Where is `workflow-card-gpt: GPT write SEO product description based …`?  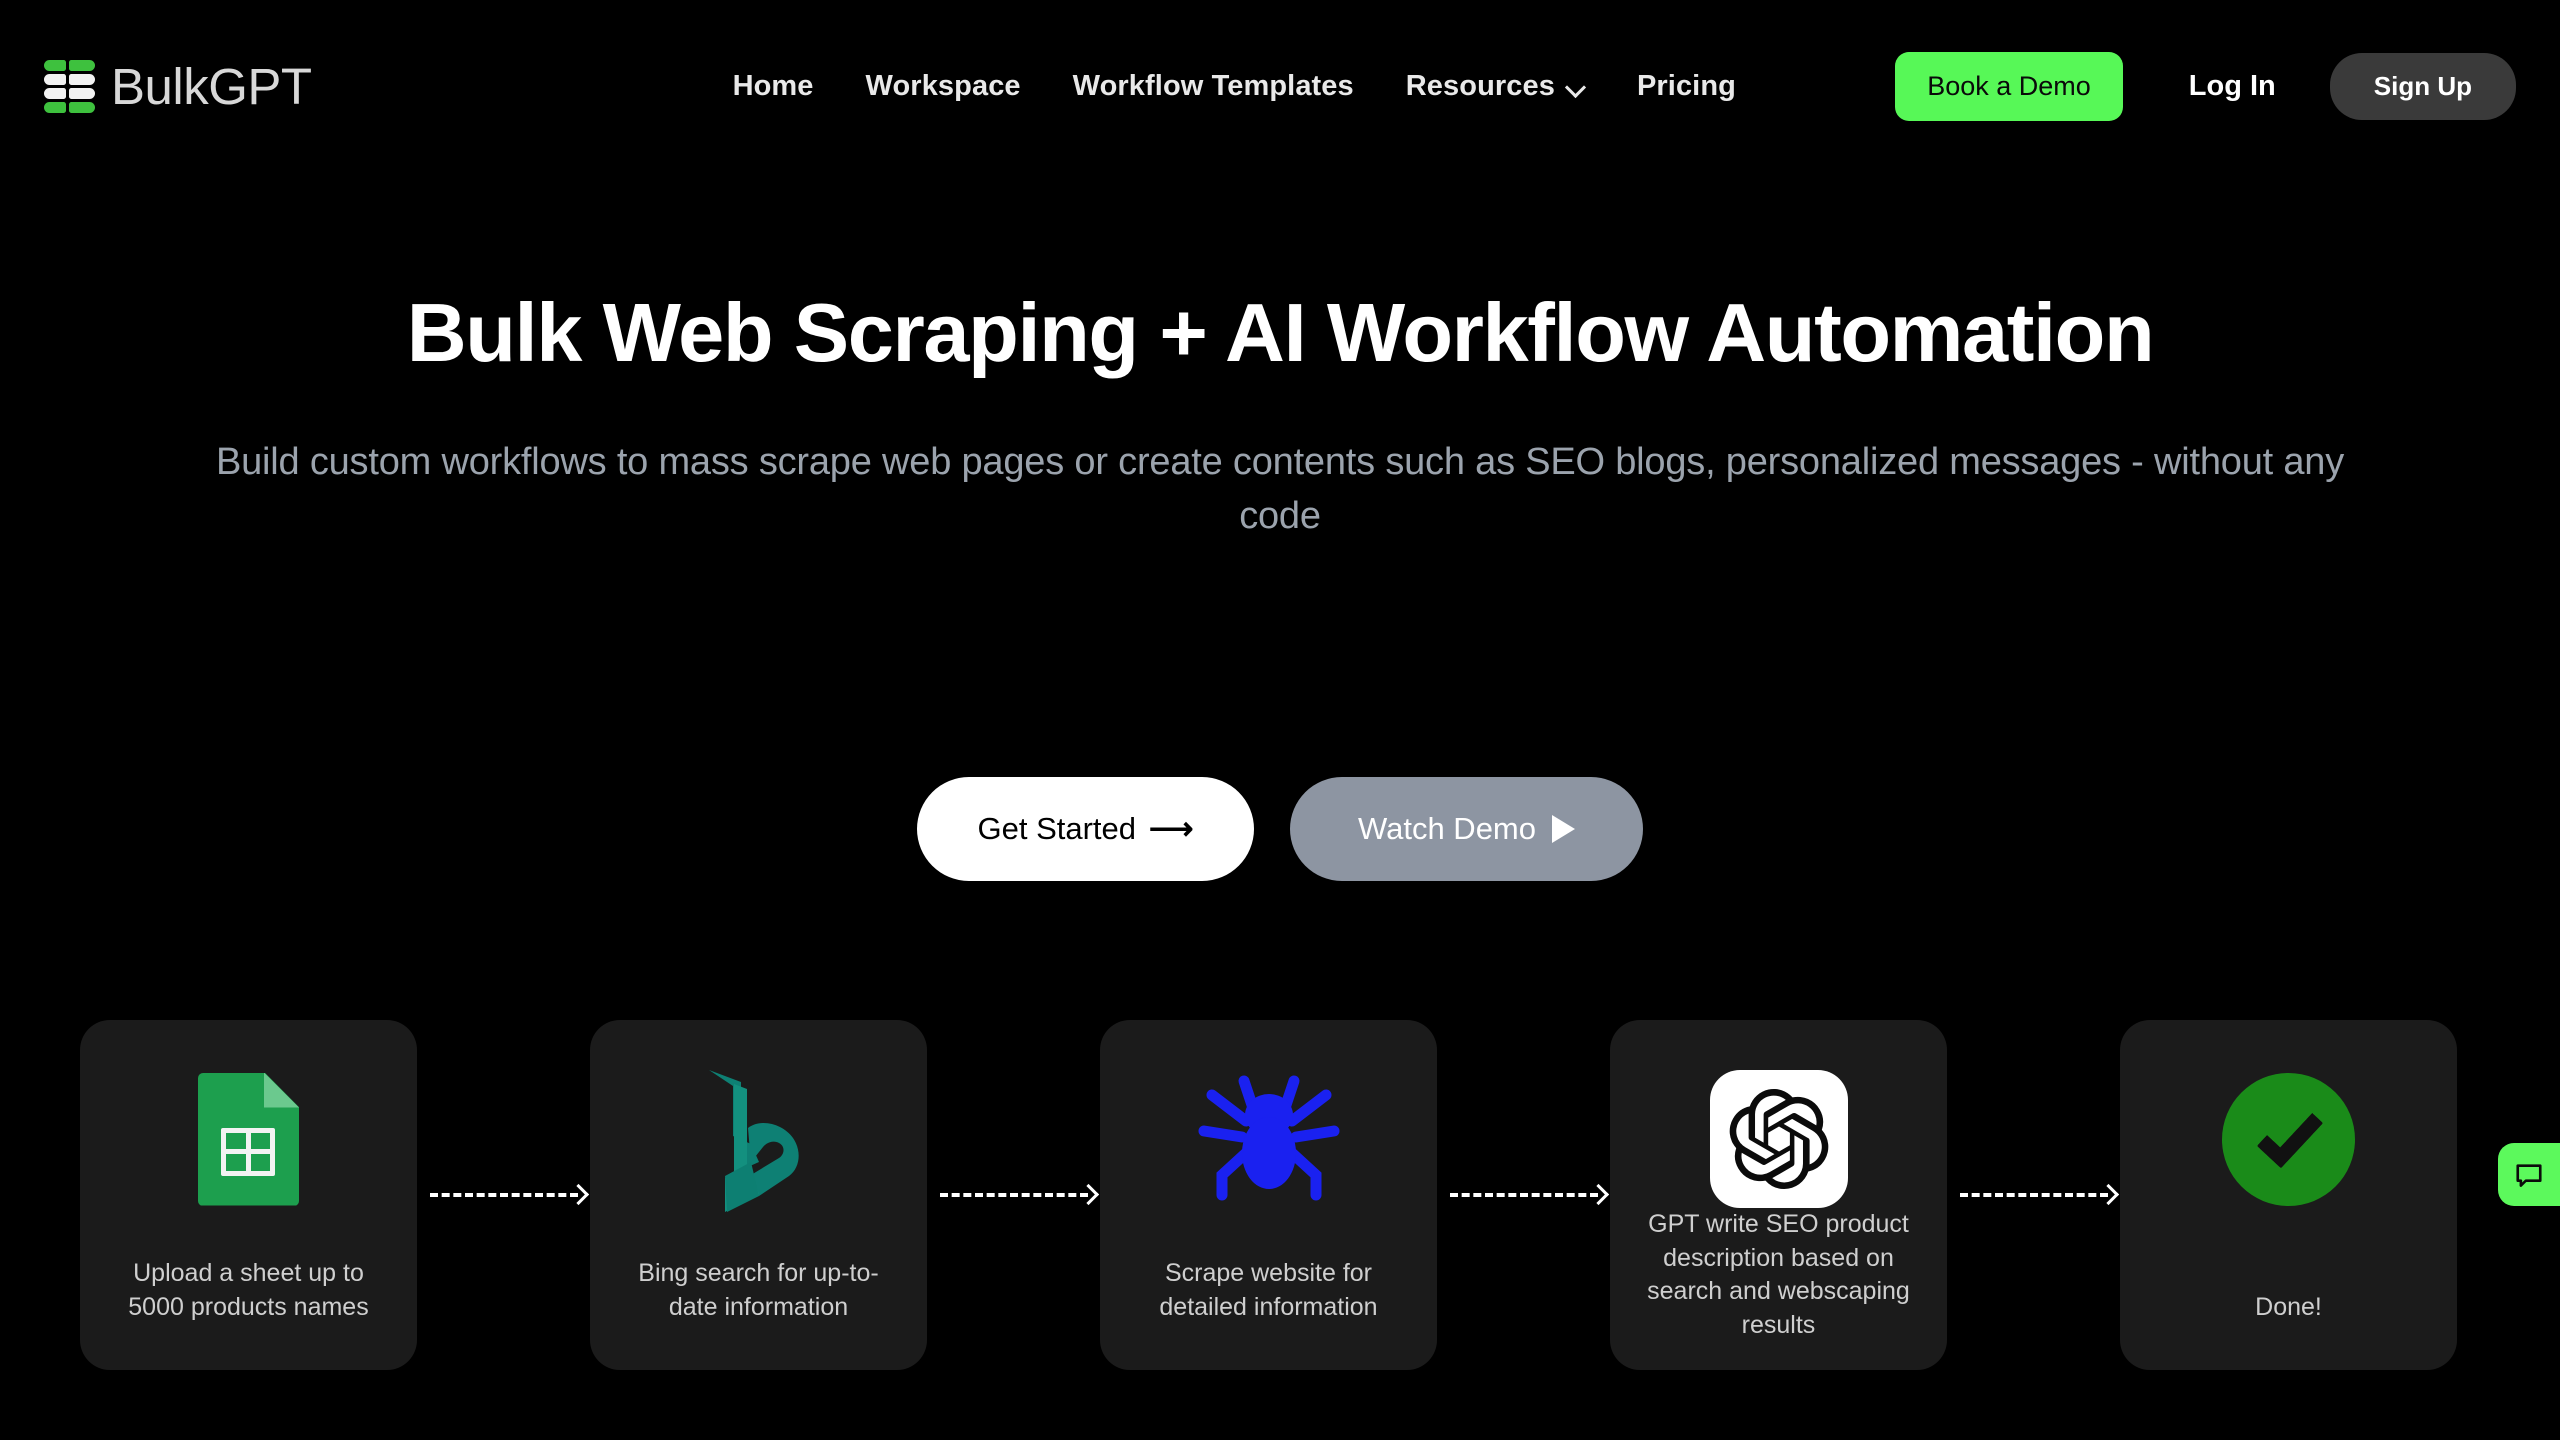
workflow-card-gpt: GPT write SEO product description based … is located at coordinates (1778, 1195).